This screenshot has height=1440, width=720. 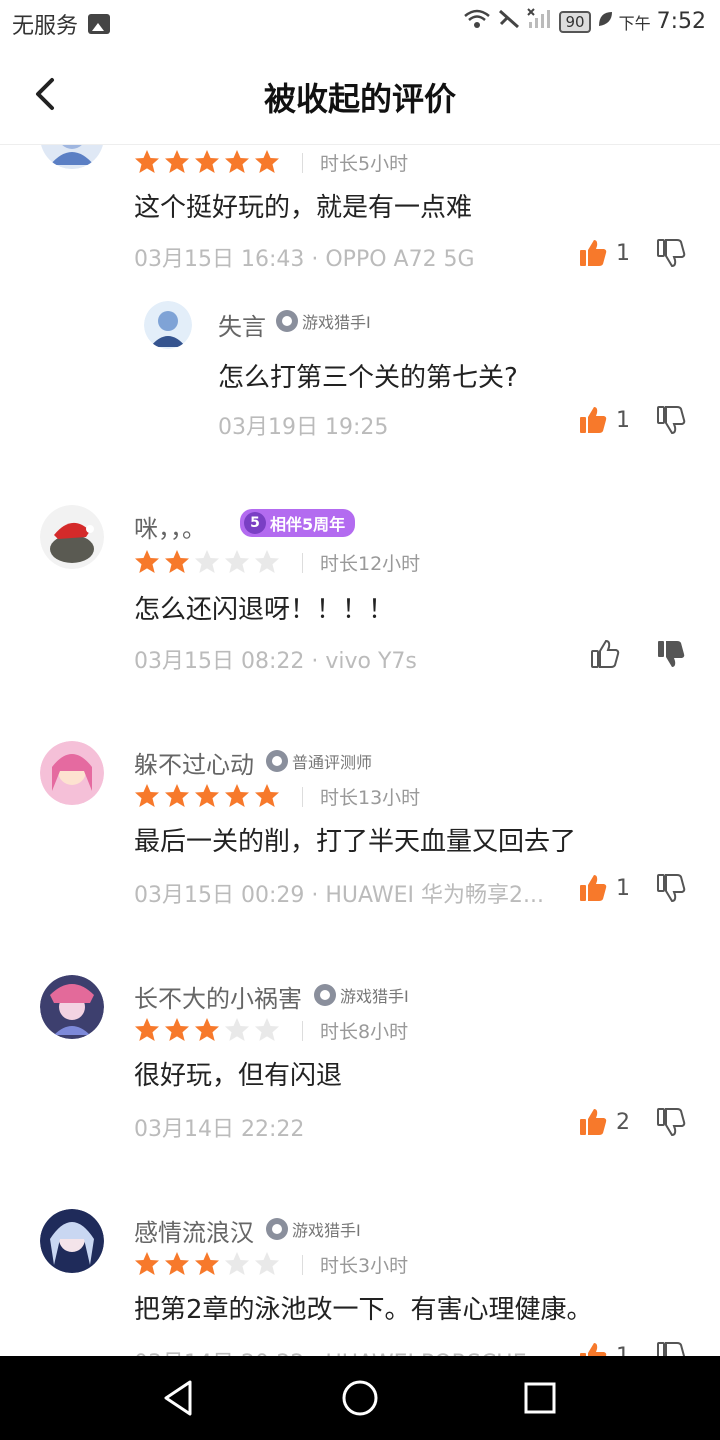 What do you see at coordinates (45, 26) in the screenshot?
I see `carrier-label: 无服务` at bounding box center [45, 26].